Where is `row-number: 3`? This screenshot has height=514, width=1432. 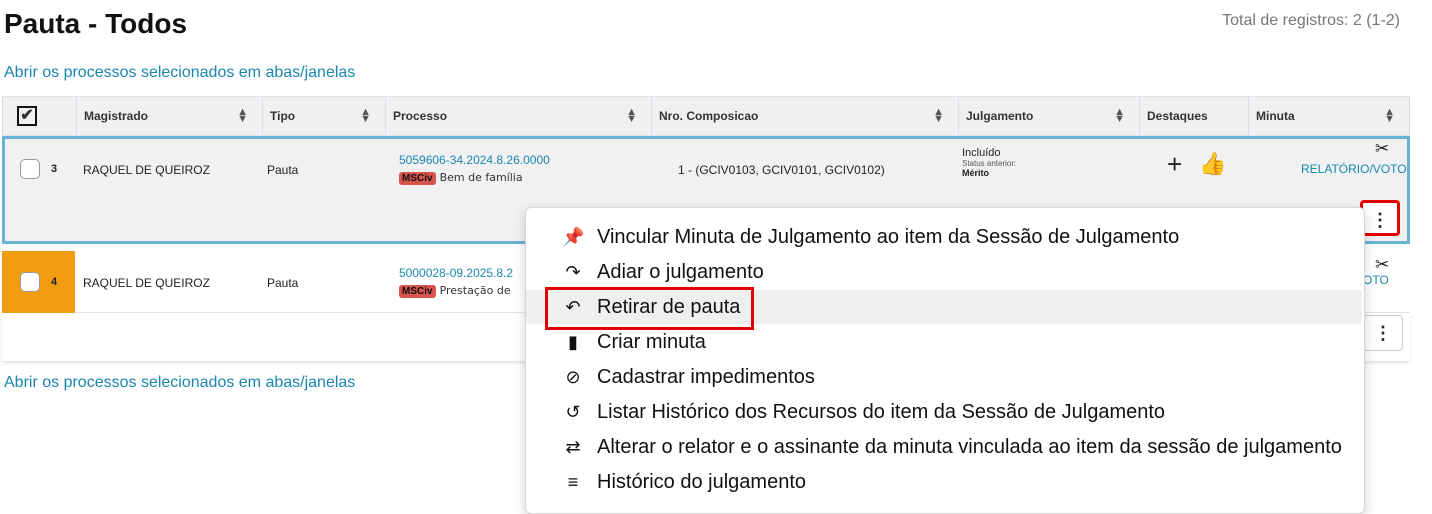
row-number: 3 is located at coordinates (54, 169).